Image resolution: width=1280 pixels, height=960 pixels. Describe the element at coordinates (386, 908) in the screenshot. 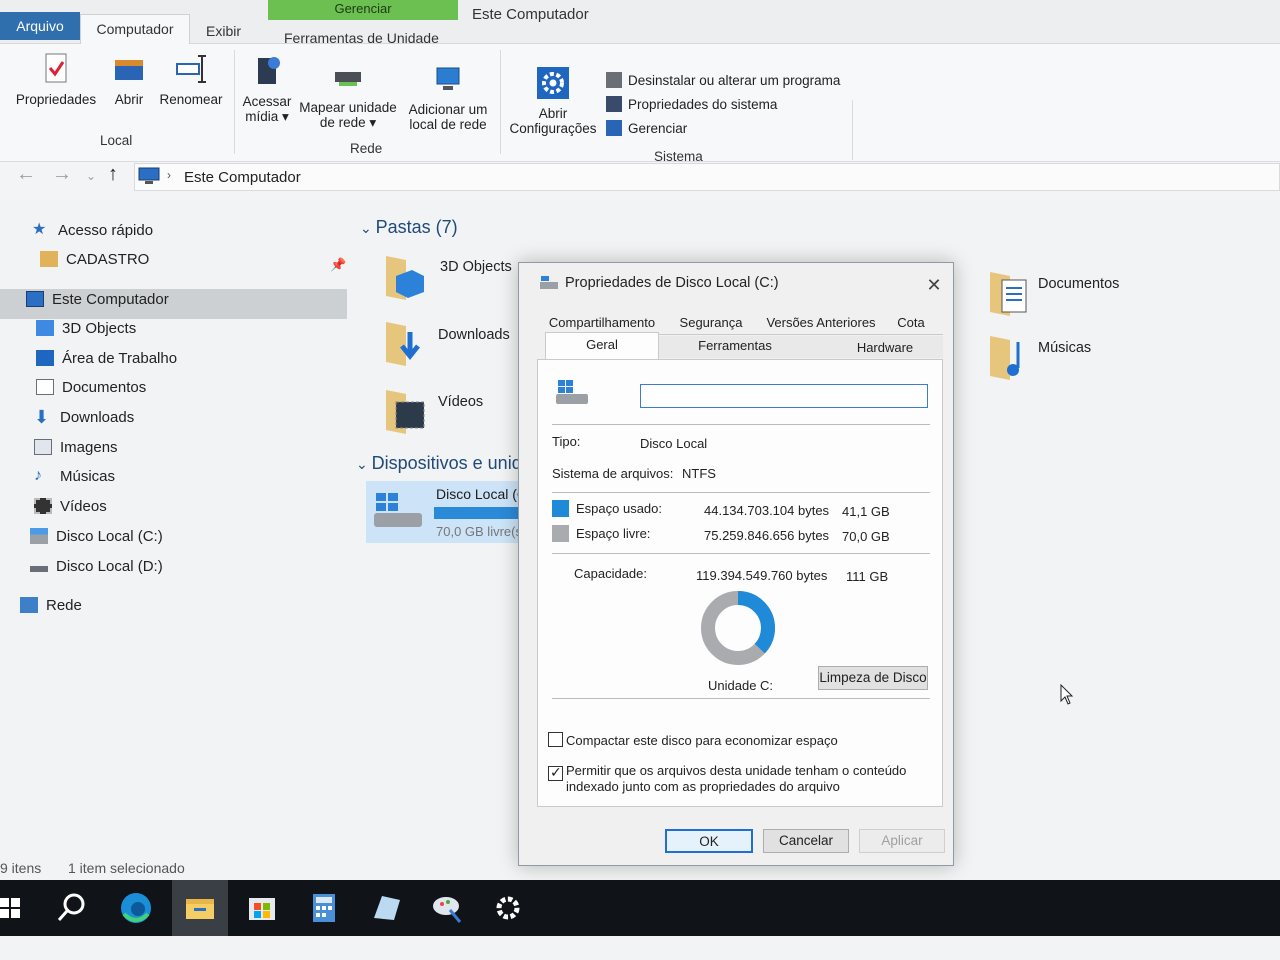

I see `notes-icon` at that location.